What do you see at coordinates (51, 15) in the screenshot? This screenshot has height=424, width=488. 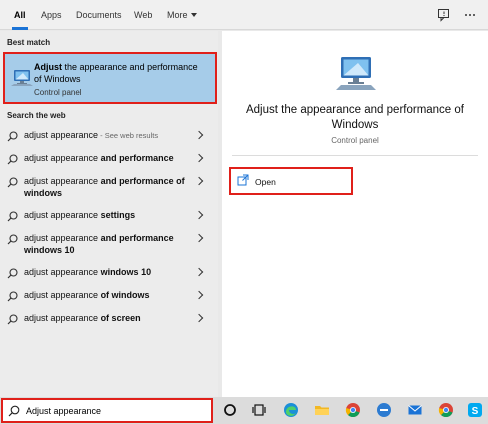 I see `tab-apps: Apps` at bounding box center [51, 15].